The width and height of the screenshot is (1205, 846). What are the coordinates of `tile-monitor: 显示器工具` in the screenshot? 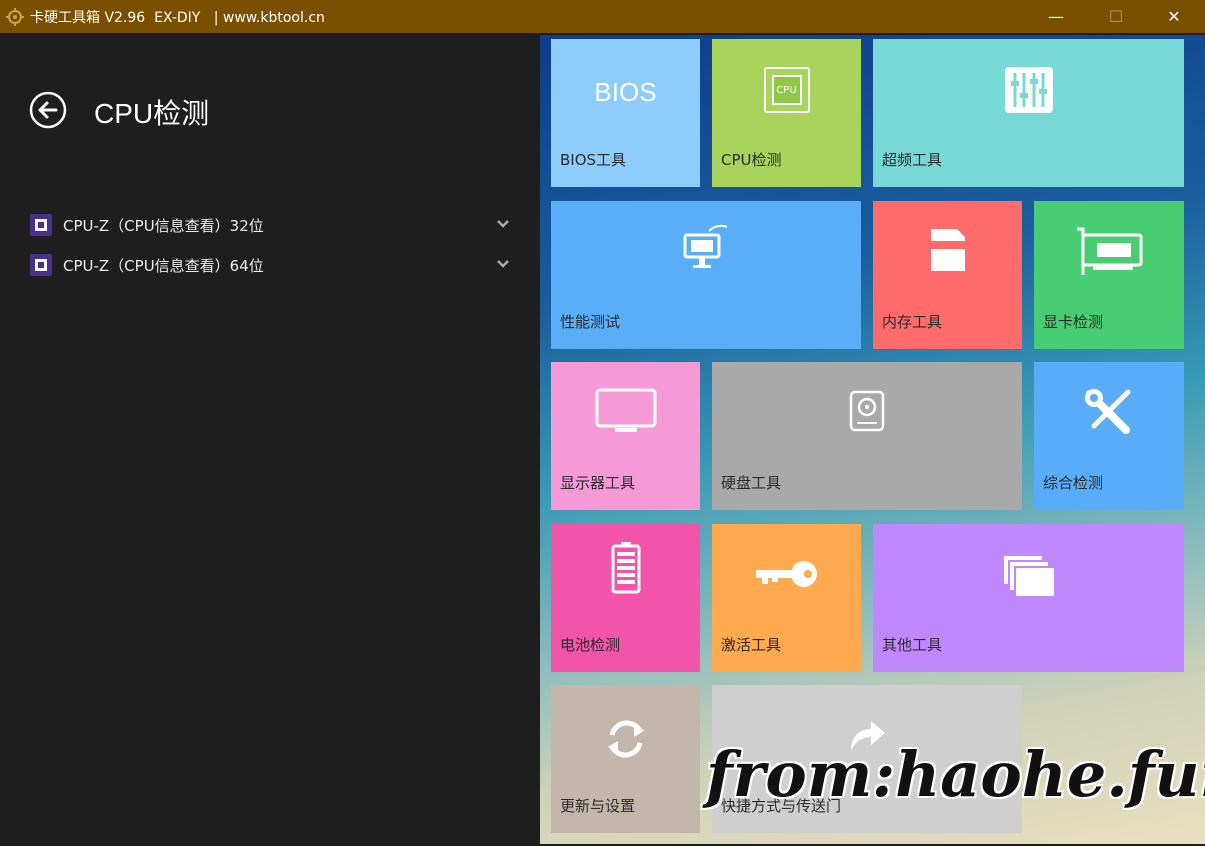 It's located at (625, 436).